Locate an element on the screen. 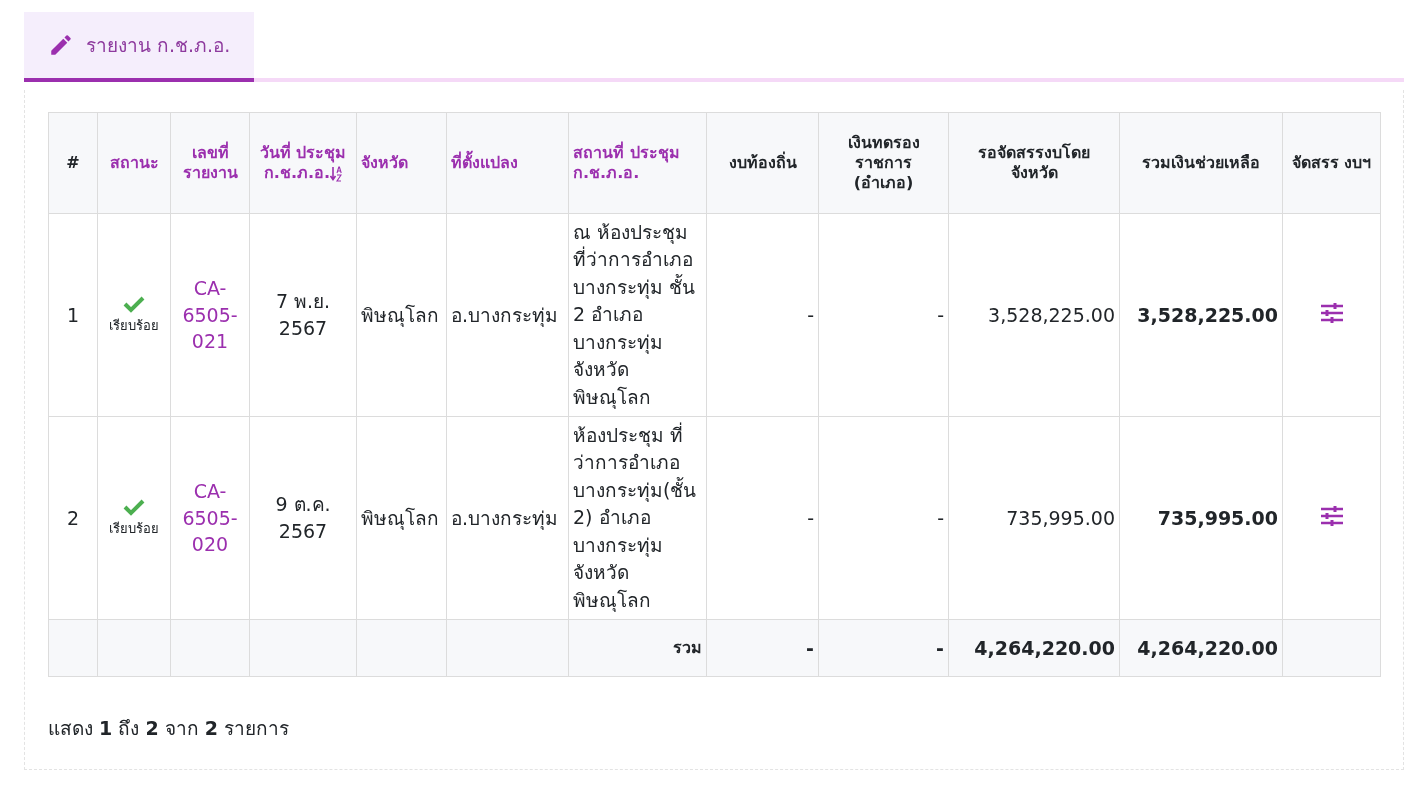 Image resolution: width=1418 pixels, height=785 pixels. column-header: ที่ตั้งแปลง is located at coordinates (507, 163).